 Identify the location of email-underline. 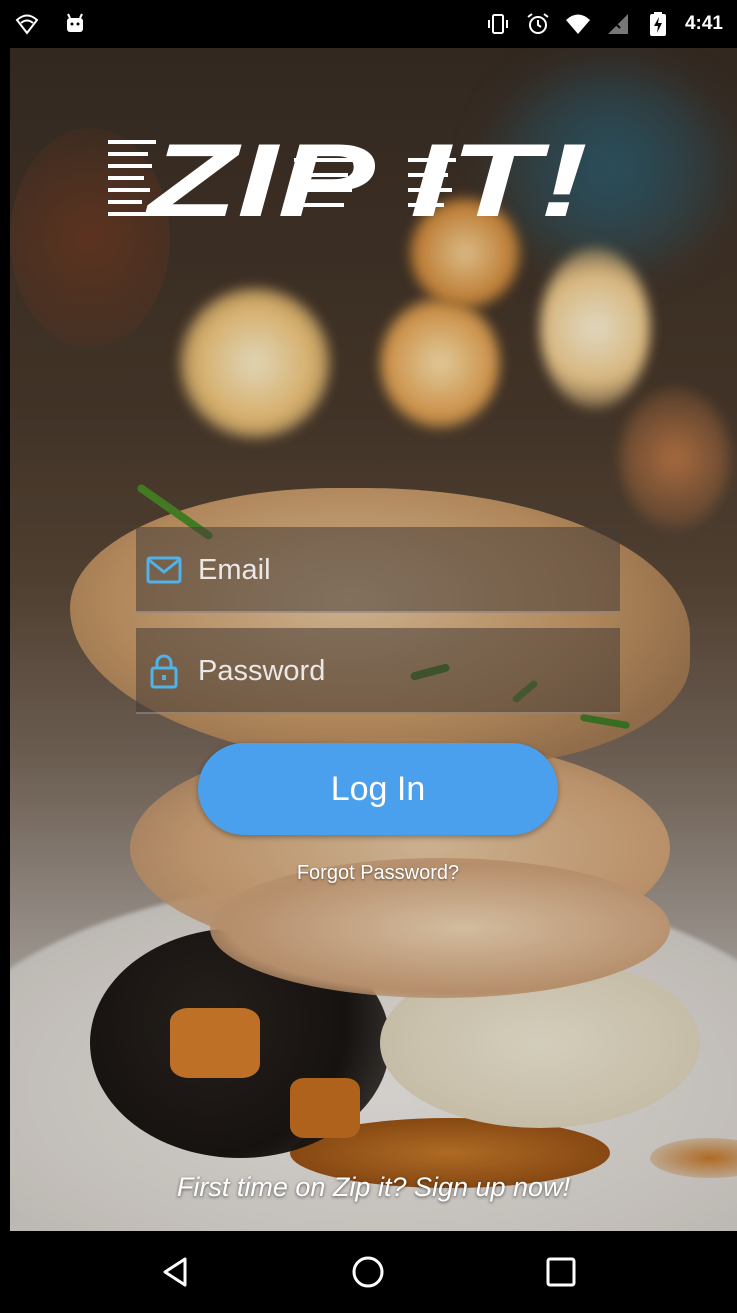
(378, 612).